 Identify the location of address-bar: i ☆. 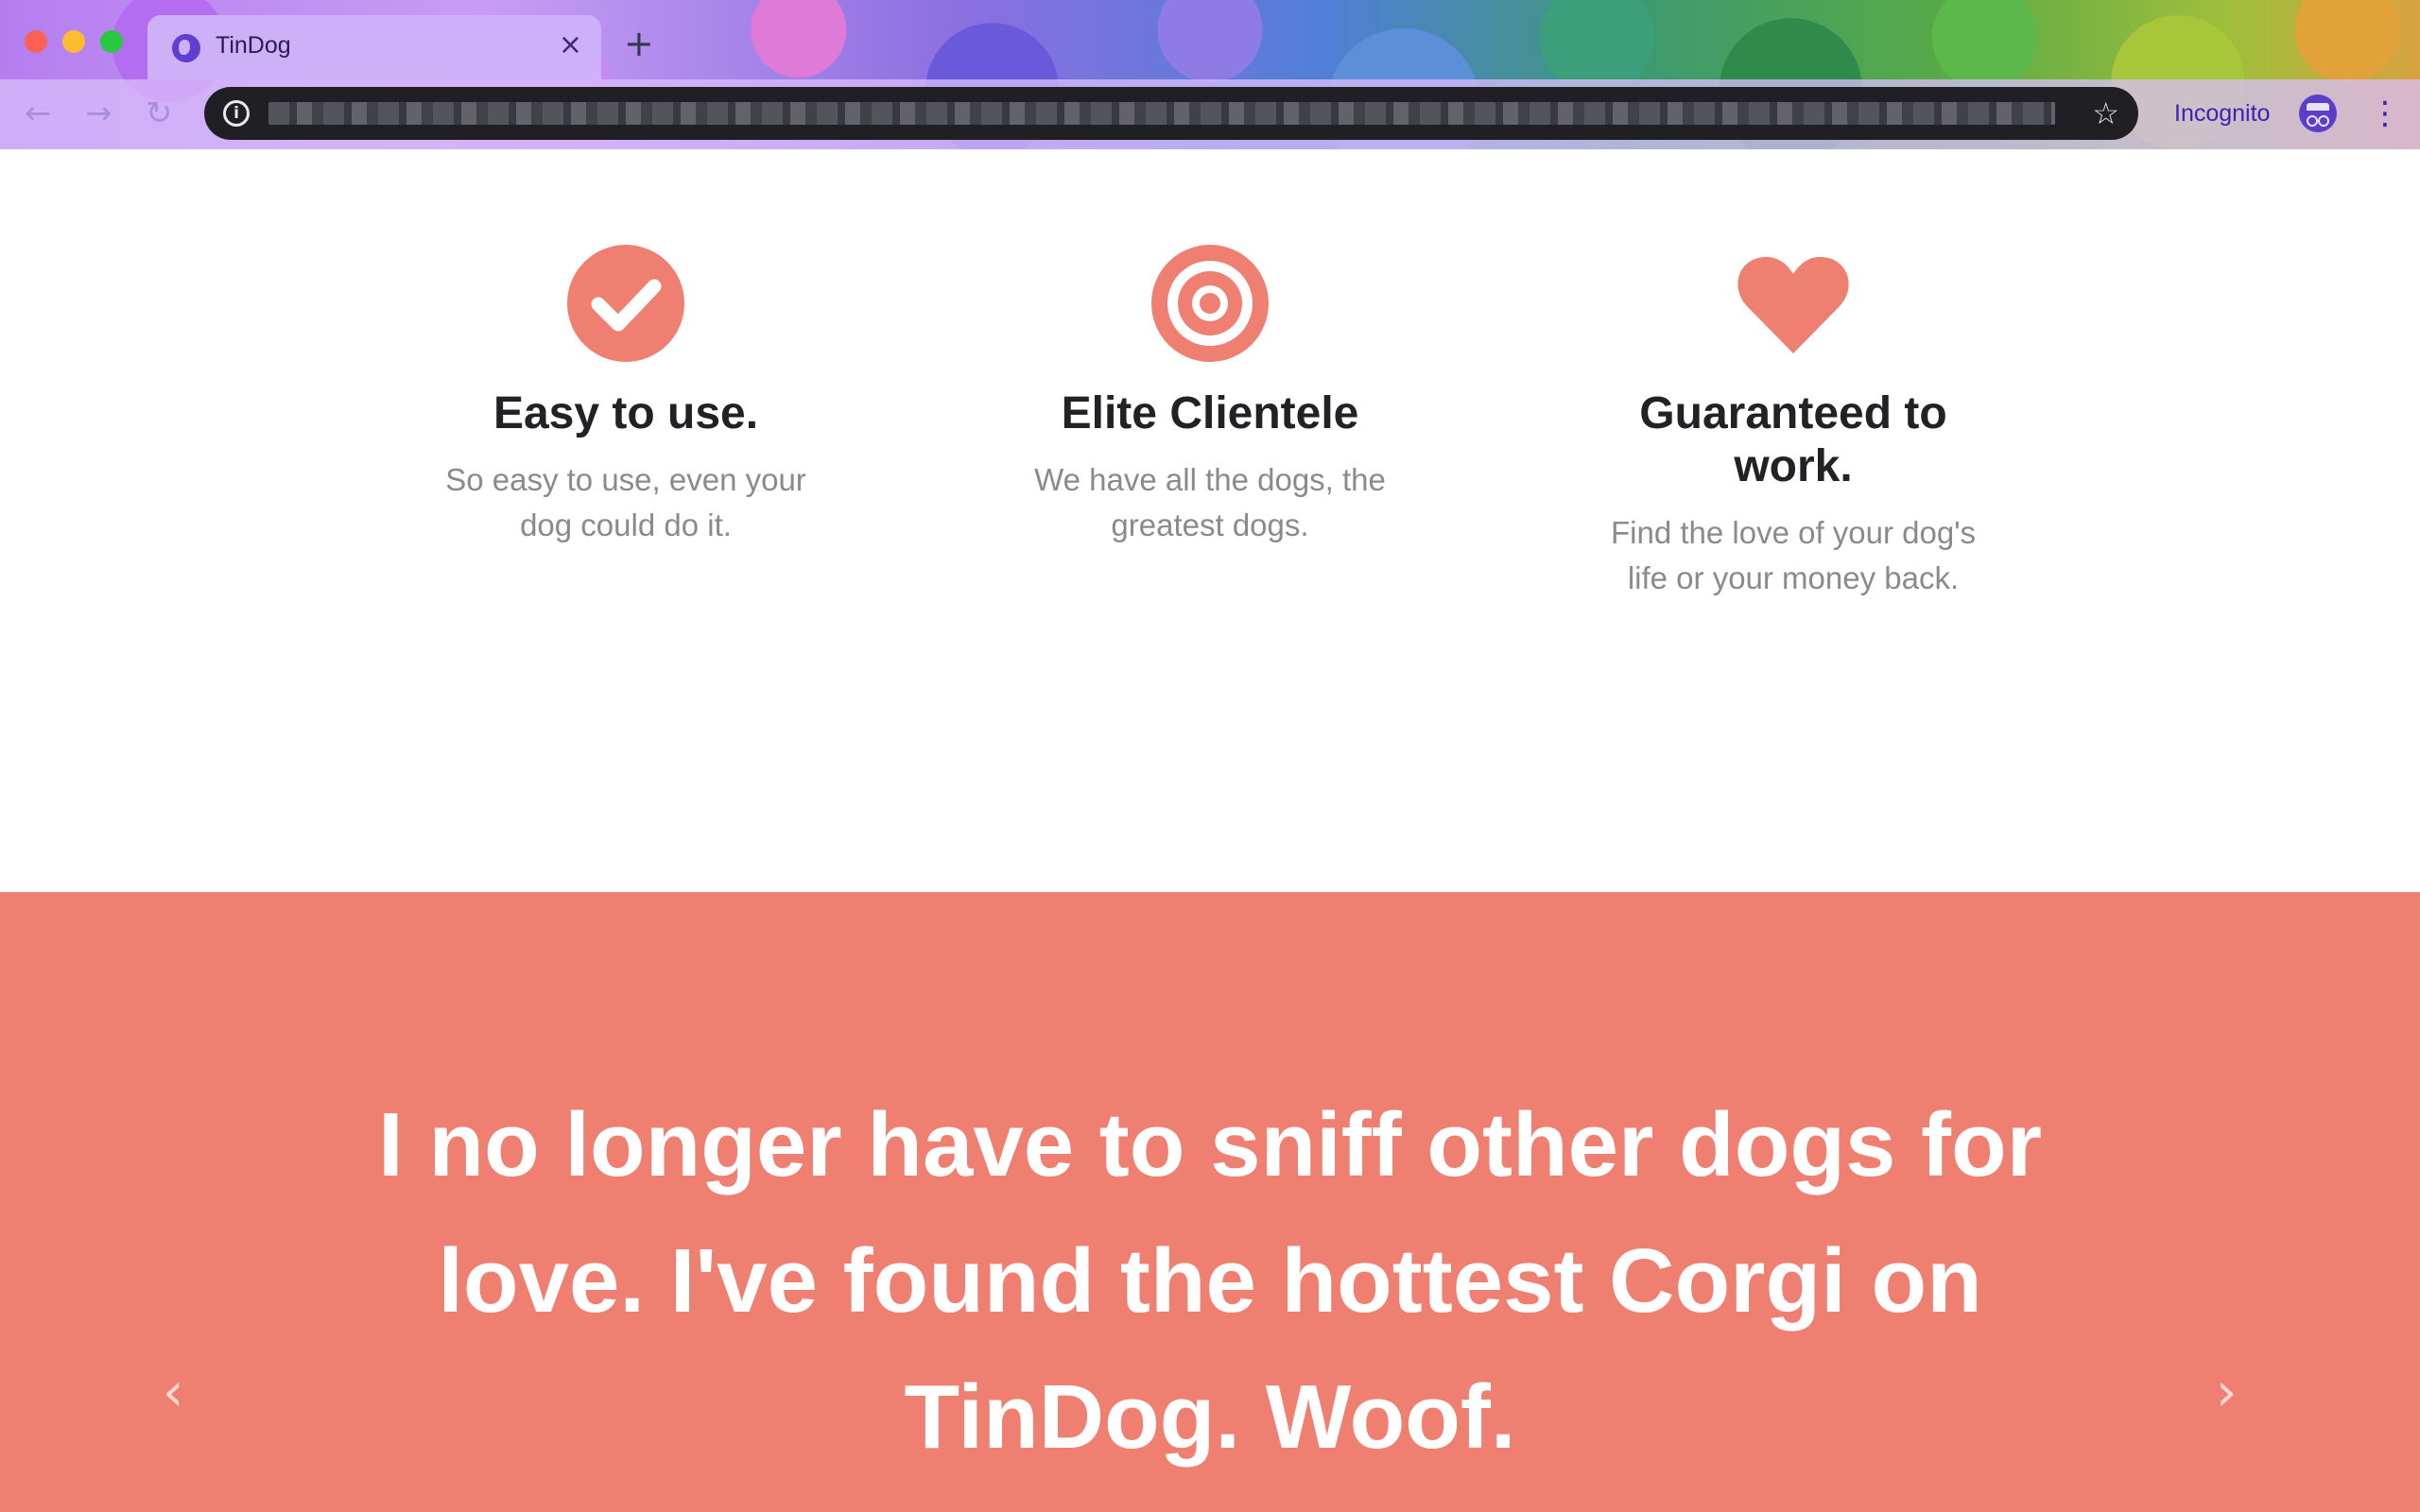
(1171, 113).